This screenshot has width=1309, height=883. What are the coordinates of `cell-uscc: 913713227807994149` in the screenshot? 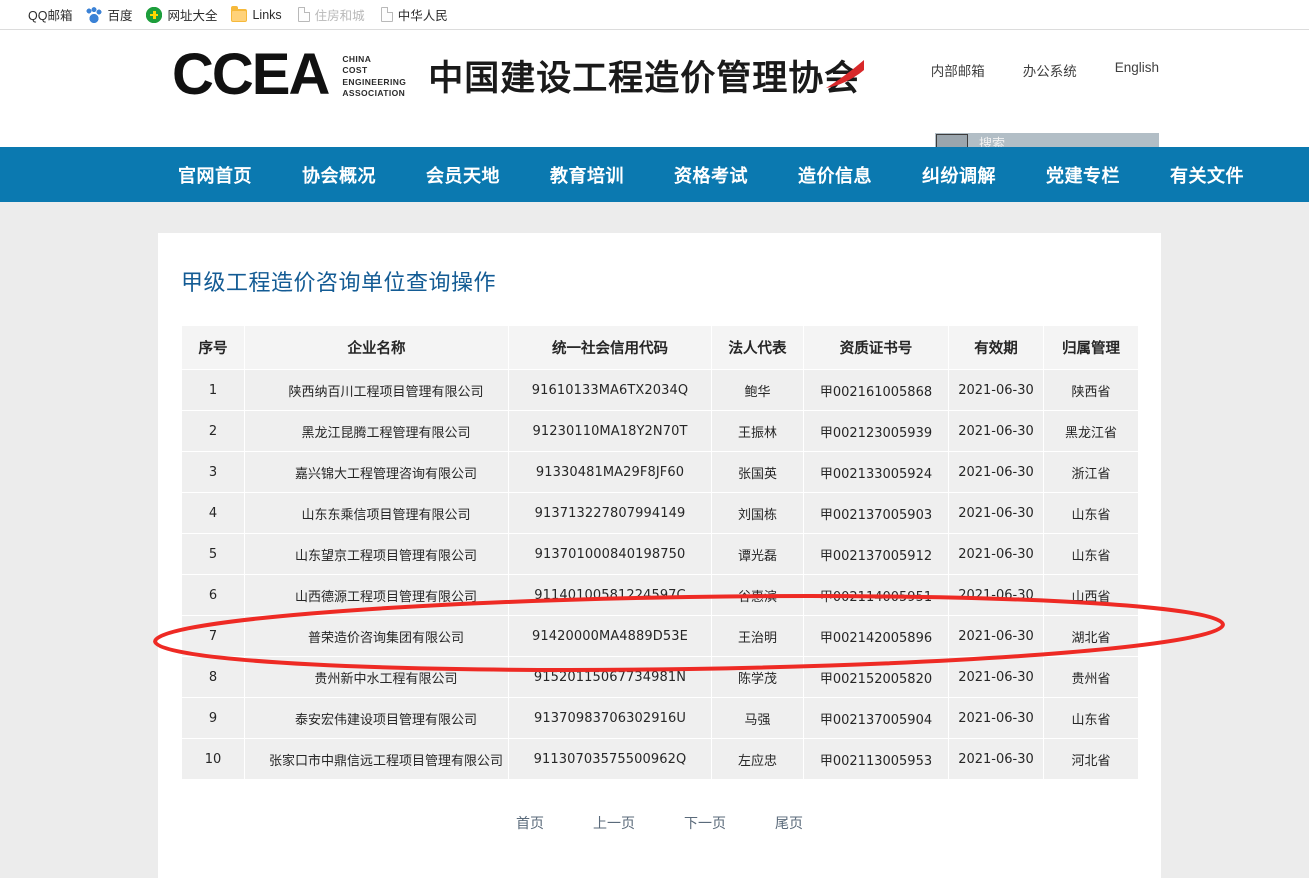 It's located at (610, 513).